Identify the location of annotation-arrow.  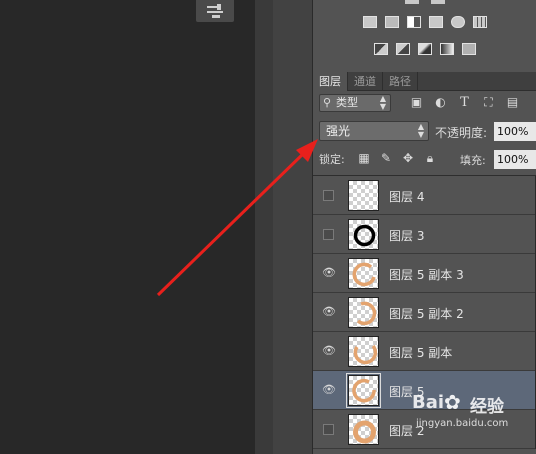
(237, 218).